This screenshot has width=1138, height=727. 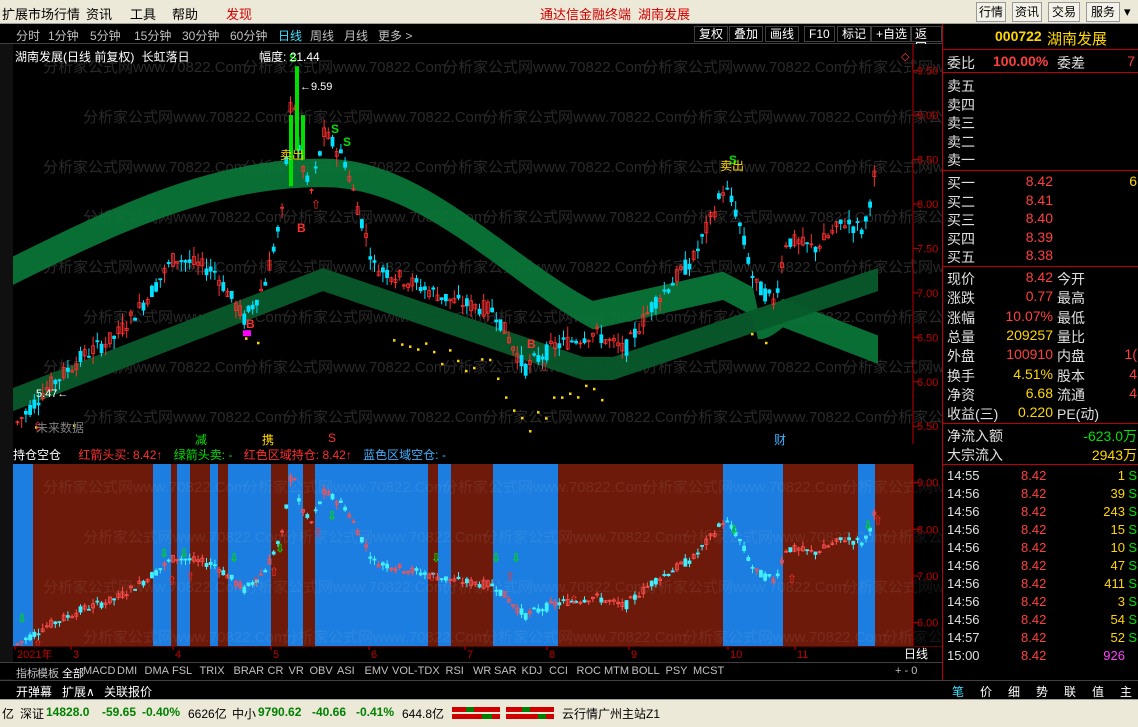 I want to click on indicator-tab-all: 全部, so click(x=73, y=673).